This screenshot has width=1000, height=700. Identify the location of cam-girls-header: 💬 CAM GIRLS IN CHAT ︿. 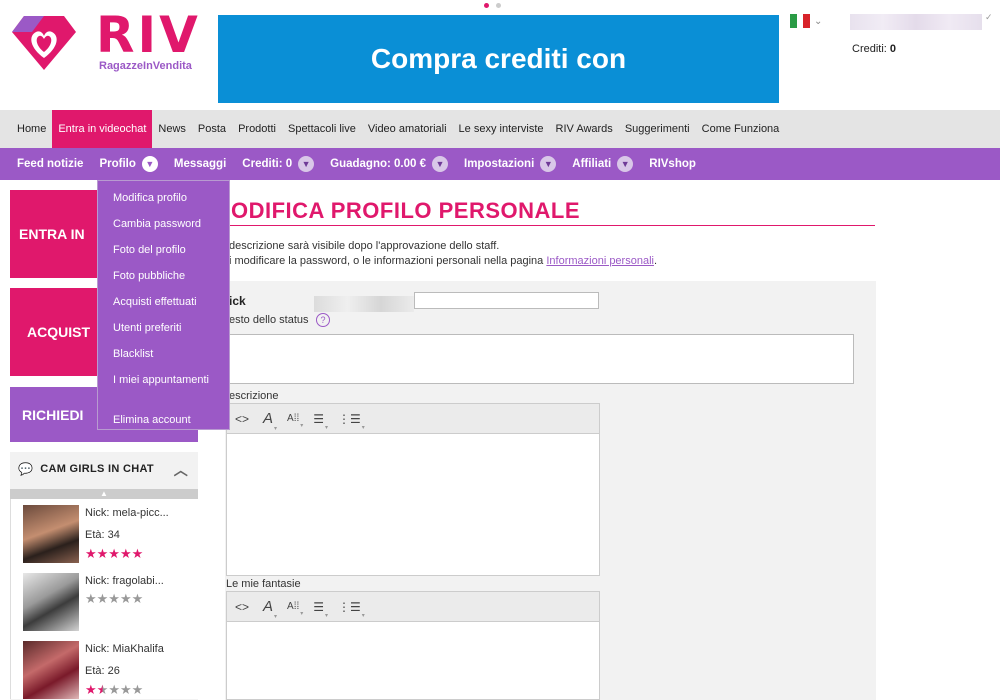
(104, 469).